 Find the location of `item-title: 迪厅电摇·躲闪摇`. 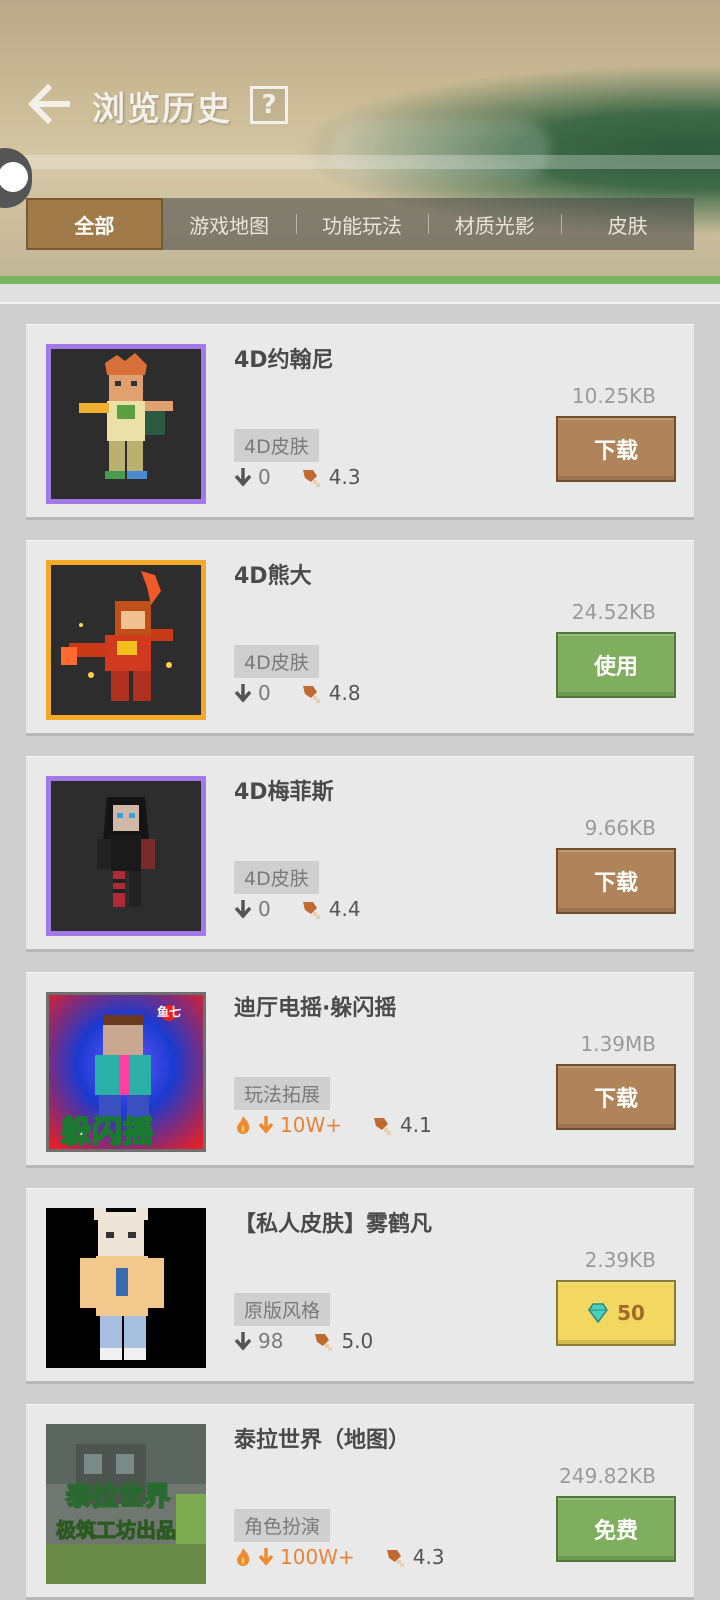

item-title: 迪厅电摇·躲闪摇 is located at coordinates (315, 1008).